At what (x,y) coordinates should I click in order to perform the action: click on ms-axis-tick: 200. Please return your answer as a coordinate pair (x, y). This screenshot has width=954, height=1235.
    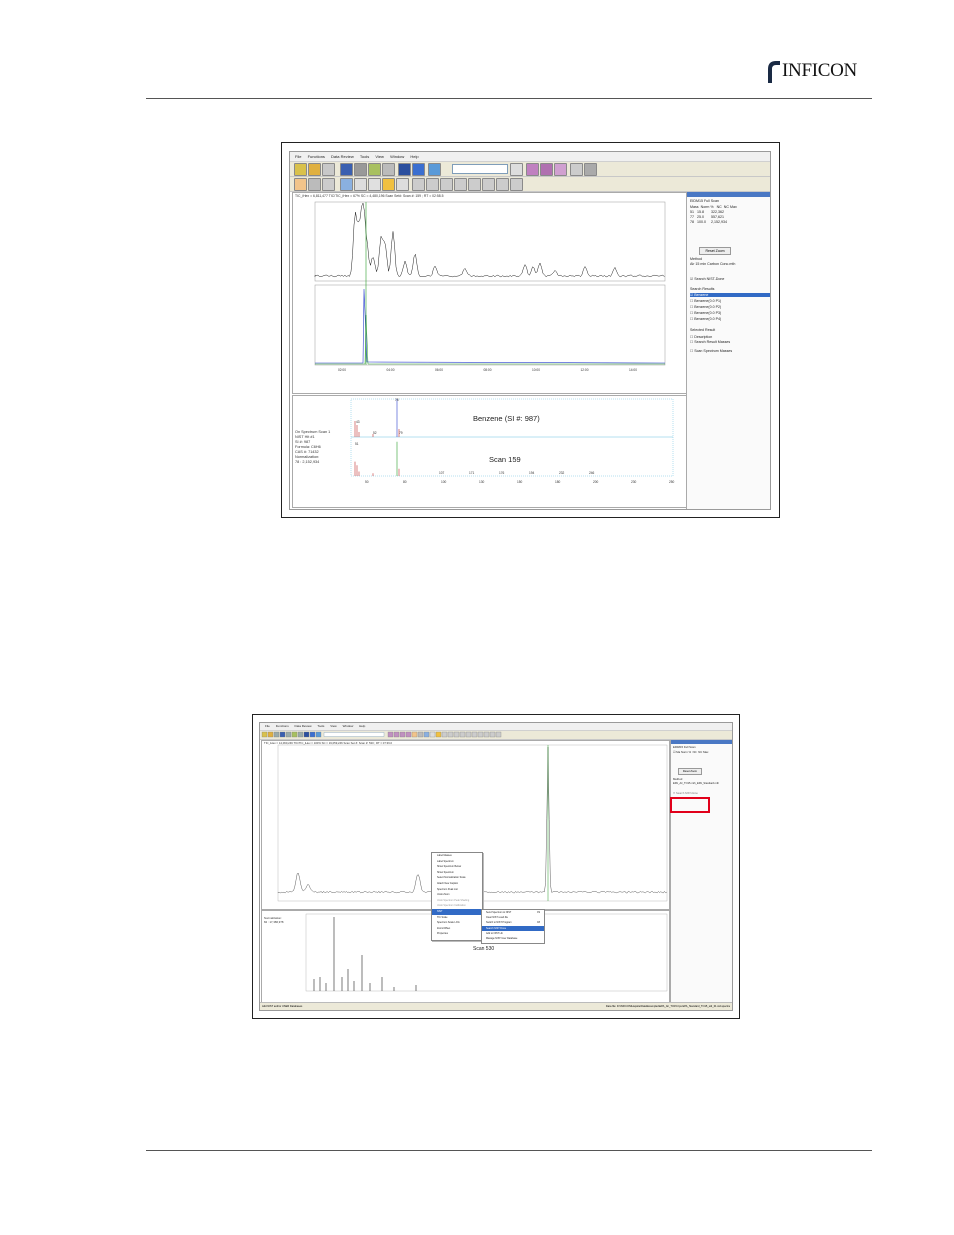
    Looking at the image, I should click on (596, 482).